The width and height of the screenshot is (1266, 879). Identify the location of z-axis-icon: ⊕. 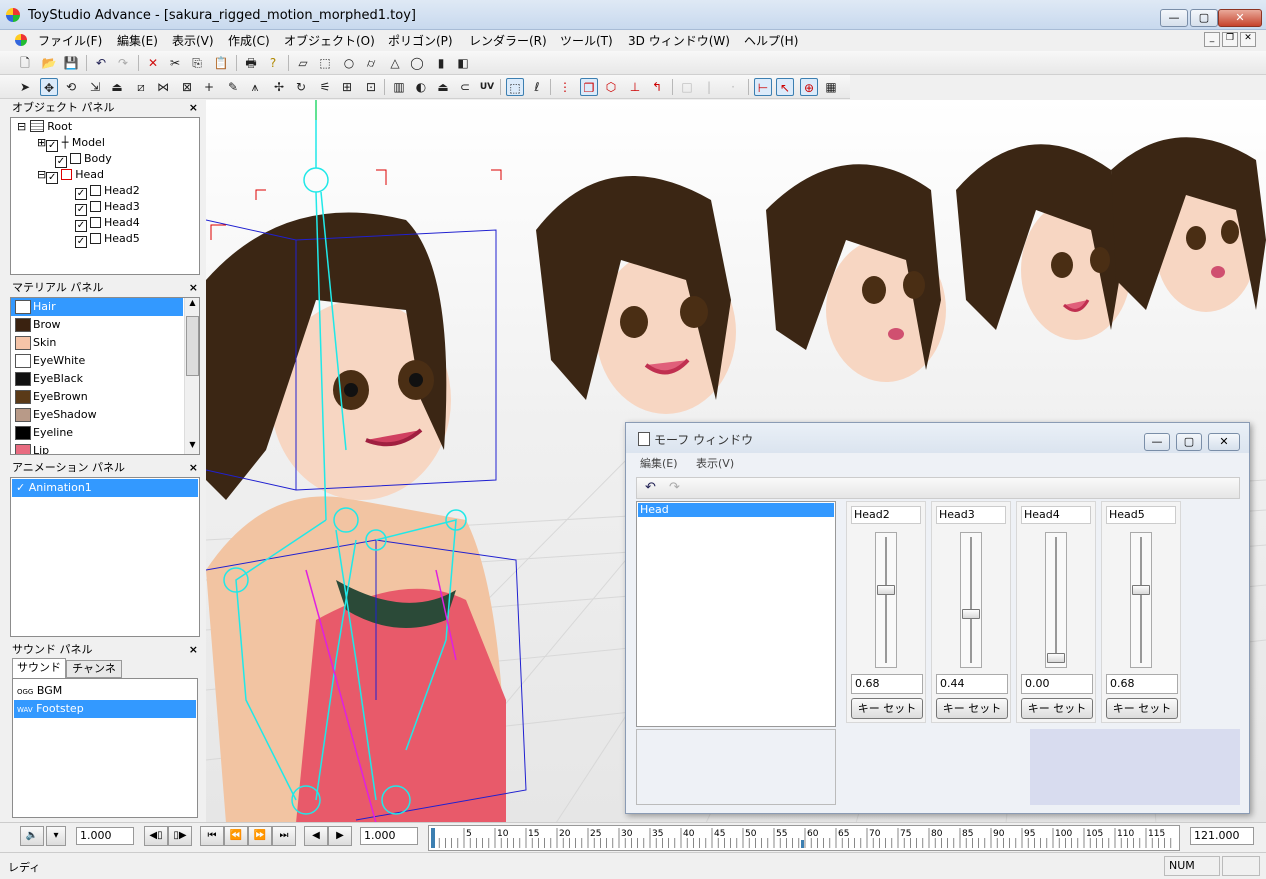
(809, 87).